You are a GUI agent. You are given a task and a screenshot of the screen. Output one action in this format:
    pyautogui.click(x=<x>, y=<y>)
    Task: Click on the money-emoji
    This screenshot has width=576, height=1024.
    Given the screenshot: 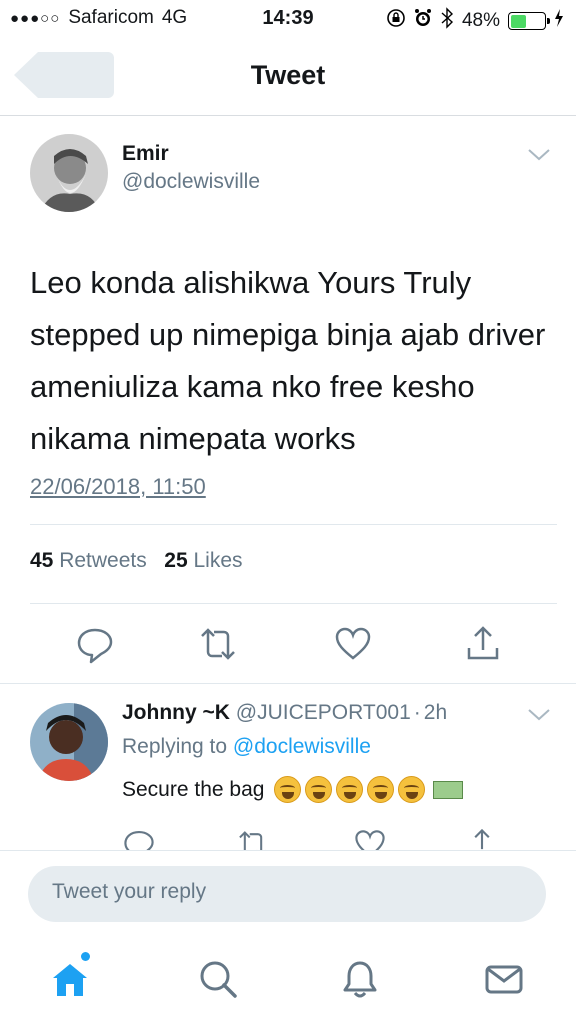 What is the action you would take?
    pyautogui.click(x=448, y=789)
    